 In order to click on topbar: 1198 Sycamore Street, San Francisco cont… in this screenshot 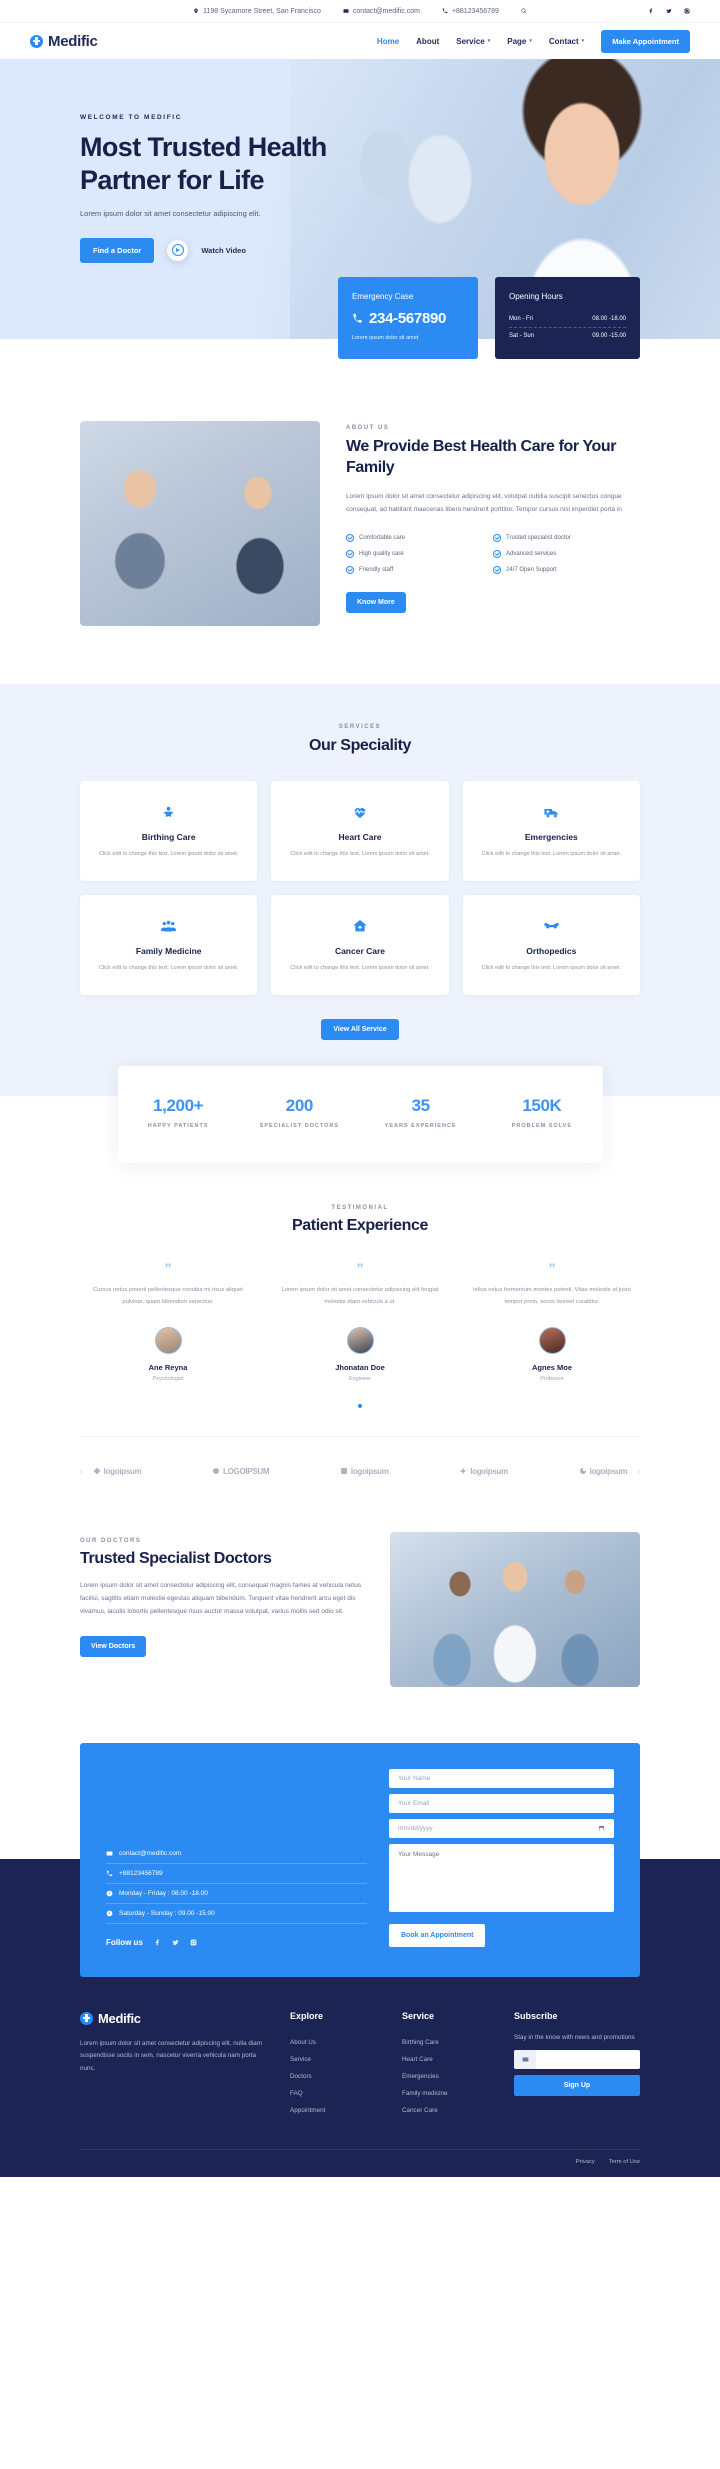, I will do `click(360, 11)`.